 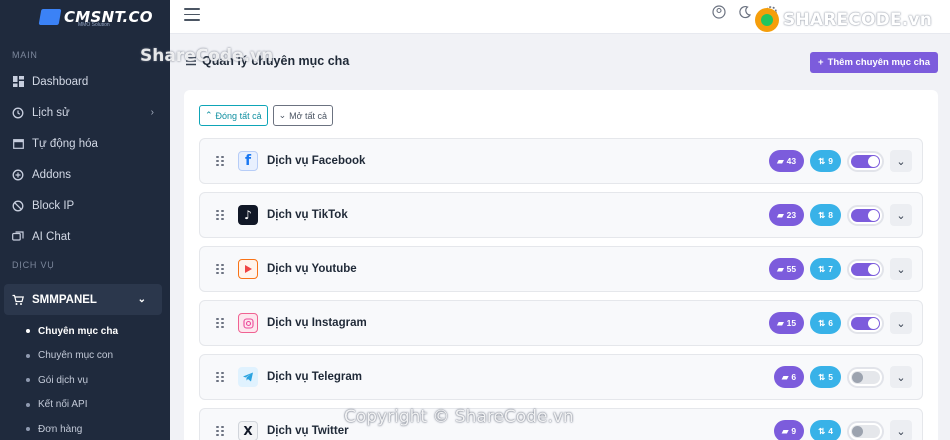 What do you see at coordinates (843, 20) in the screenshot?
I see `watermark-logo: SHARECODE.vn` at bounding box center [843, 20].